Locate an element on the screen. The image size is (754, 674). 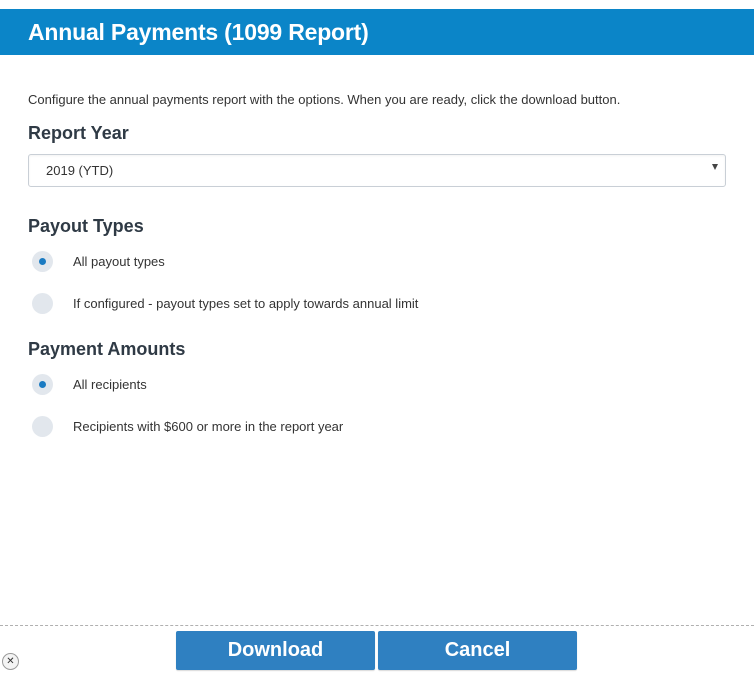
close-button: ✕ is located at coordinates (10, 661).